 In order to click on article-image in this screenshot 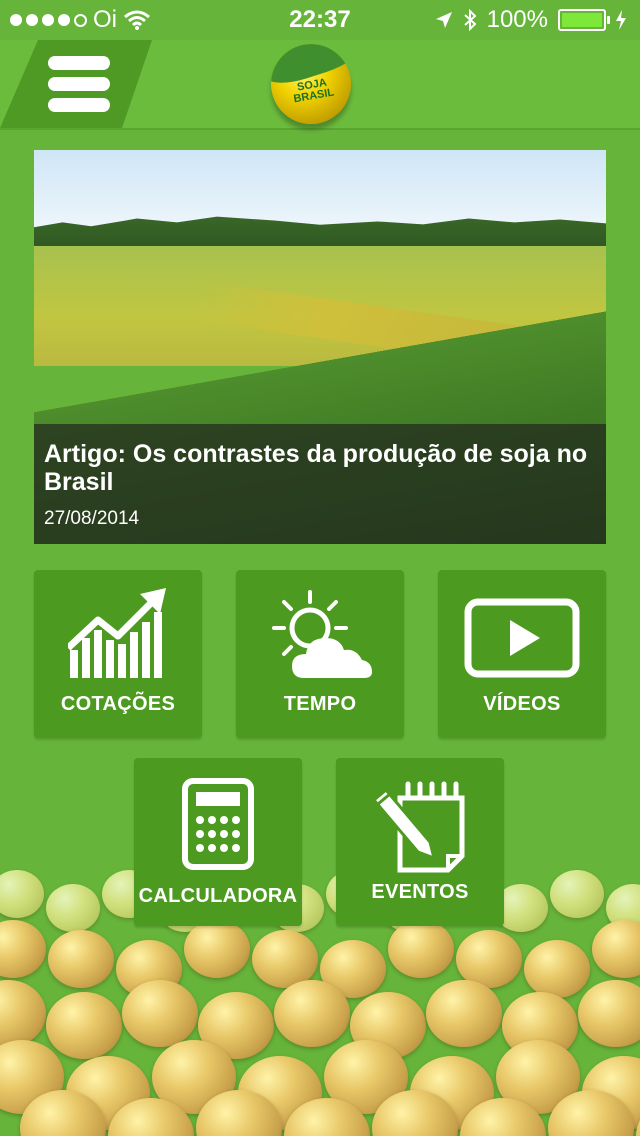, I will do `click(320, 190)`.